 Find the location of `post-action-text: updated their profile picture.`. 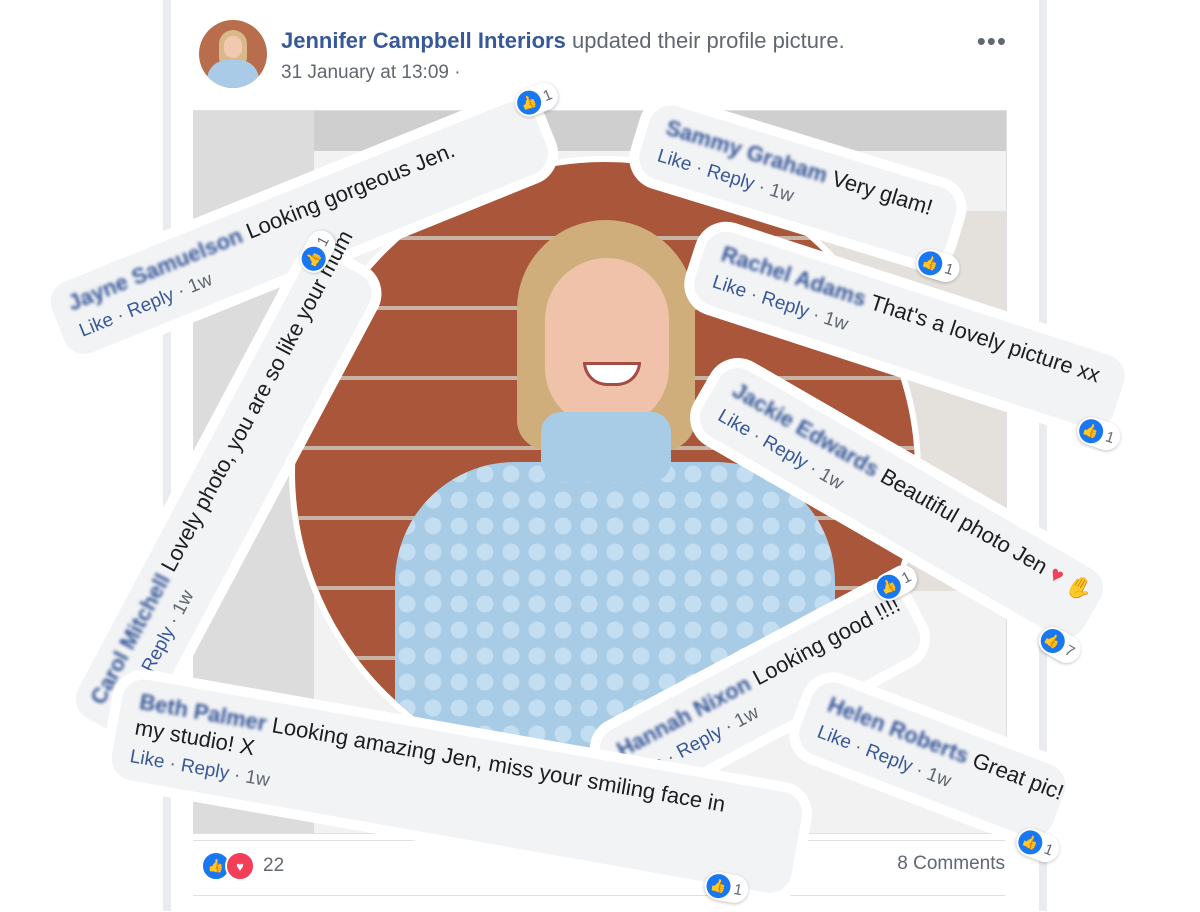

post-action-text: updated their profile picture. is located at coordinates (708, 40).